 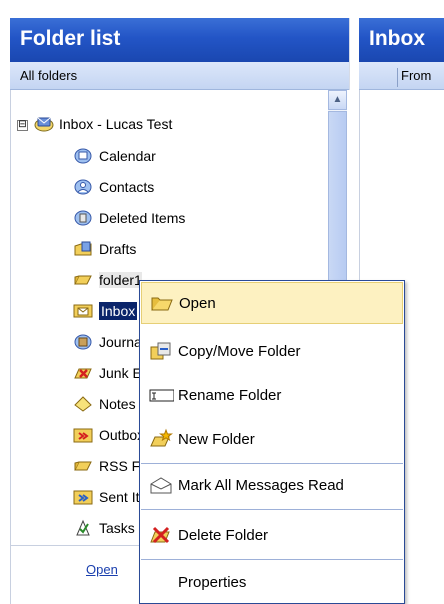 I want to click on menu-item-copy-move-folder: Copy/Move Folder, so click(x=272, y=351).